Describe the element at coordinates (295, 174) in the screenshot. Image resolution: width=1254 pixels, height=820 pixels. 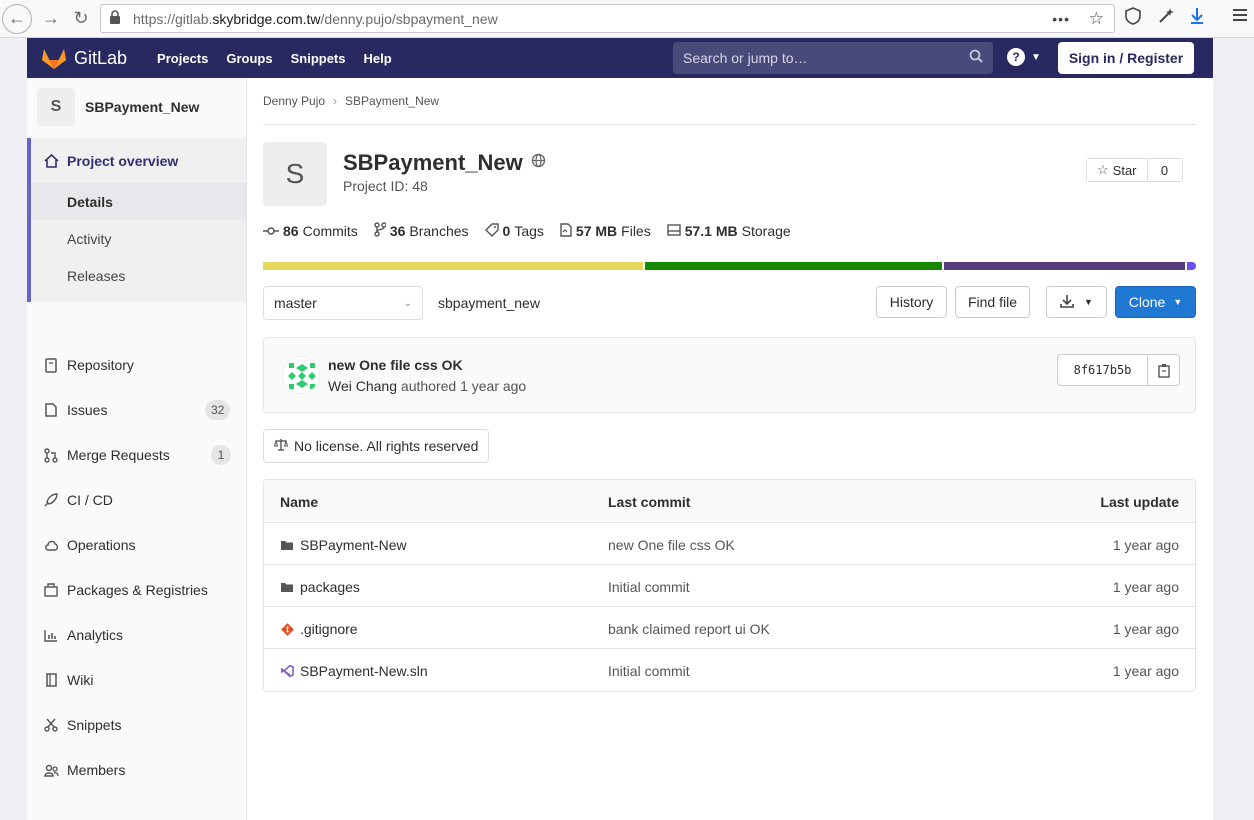
I see `project-avatar-large: S` at that location.